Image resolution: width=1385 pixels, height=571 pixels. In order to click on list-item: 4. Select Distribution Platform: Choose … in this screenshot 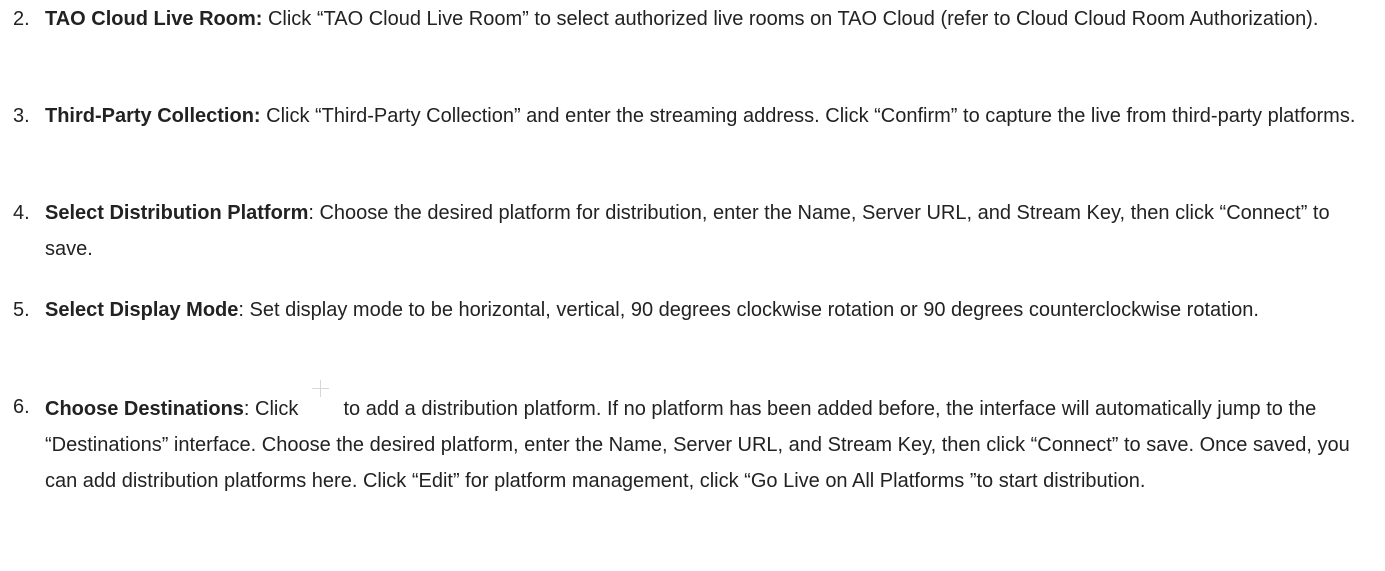, I will do `click(692, 231)`.